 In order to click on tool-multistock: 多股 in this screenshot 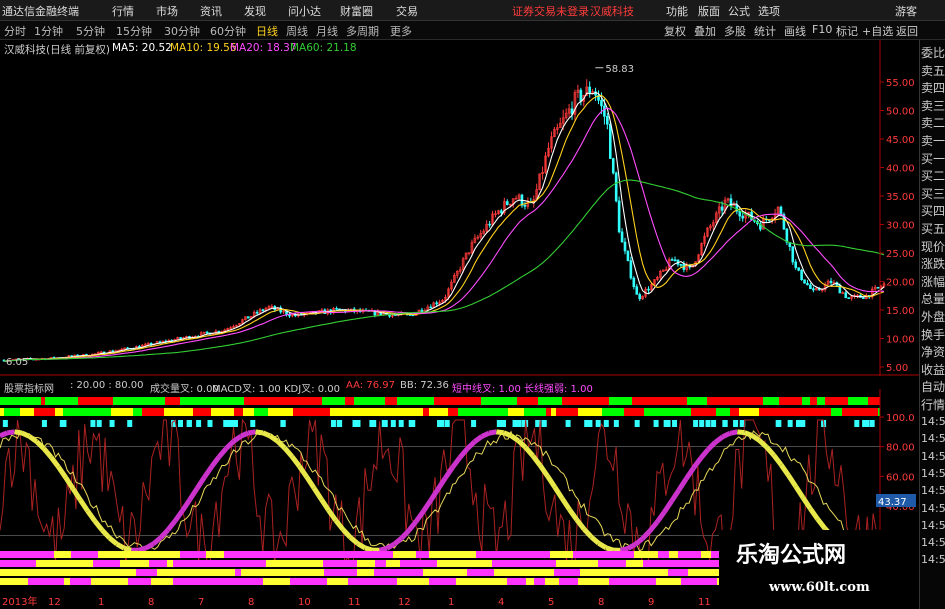, I will do `click(735, 31)`.